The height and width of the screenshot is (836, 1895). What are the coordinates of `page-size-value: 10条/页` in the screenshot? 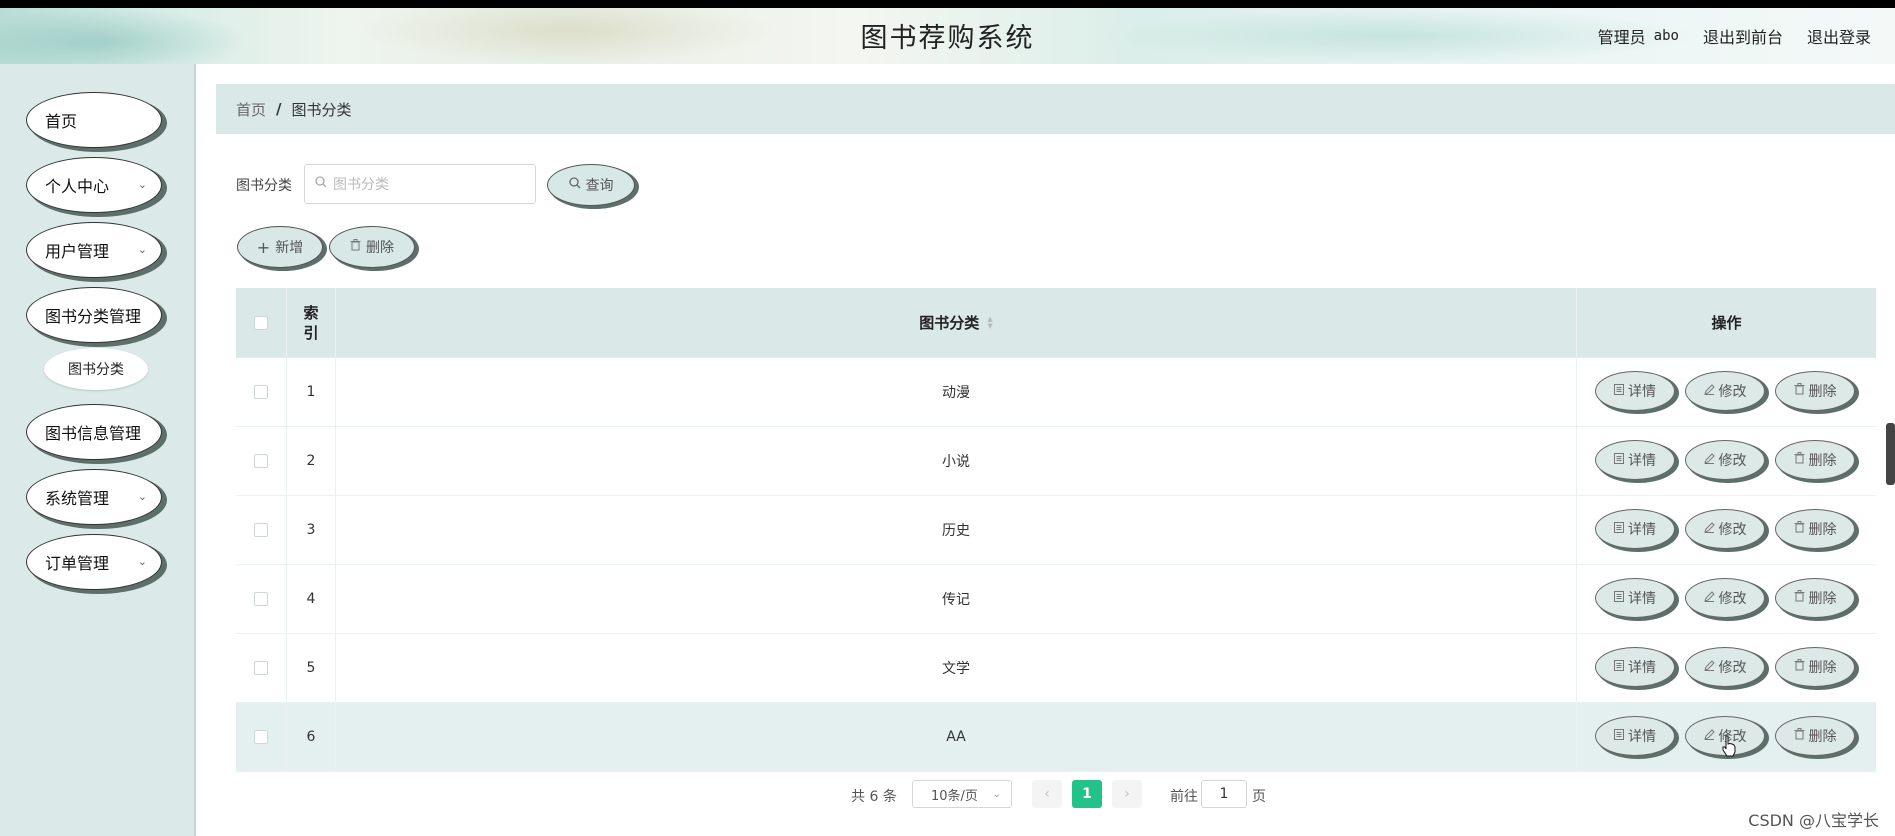 It's located at (954, 796).